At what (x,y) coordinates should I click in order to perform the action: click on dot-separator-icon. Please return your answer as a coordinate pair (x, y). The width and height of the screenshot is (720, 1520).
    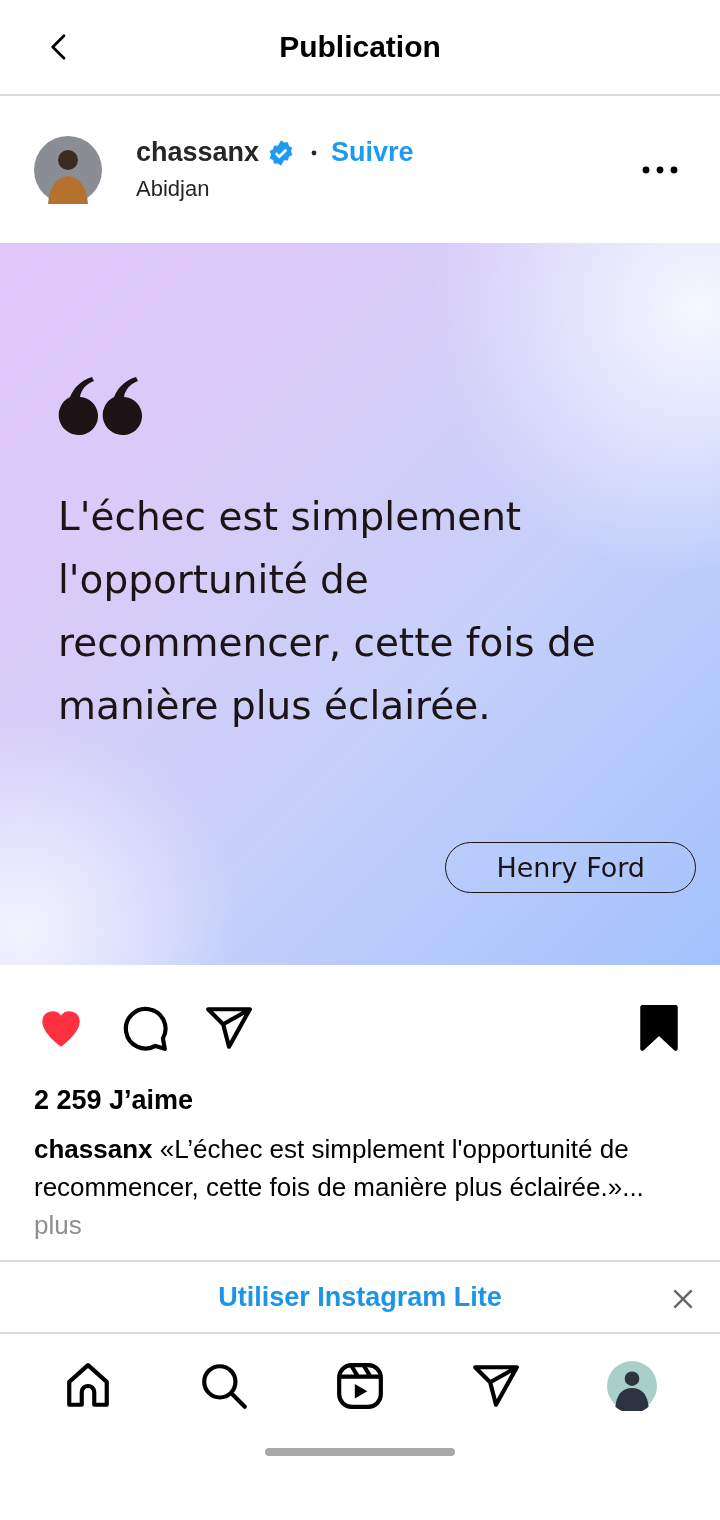
    Looking at the image, I should click on (314, 152).